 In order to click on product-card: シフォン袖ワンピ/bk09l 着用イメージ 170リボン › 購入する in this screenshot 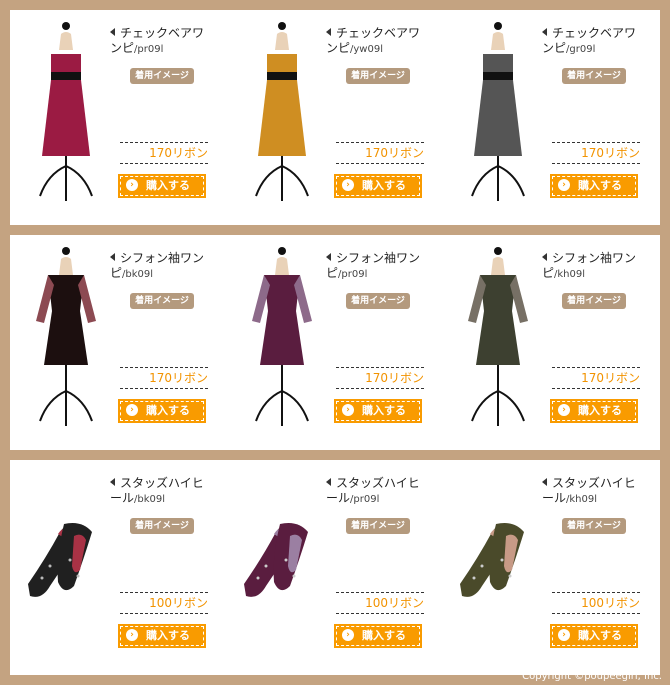, I will do `click(118, 342)`.